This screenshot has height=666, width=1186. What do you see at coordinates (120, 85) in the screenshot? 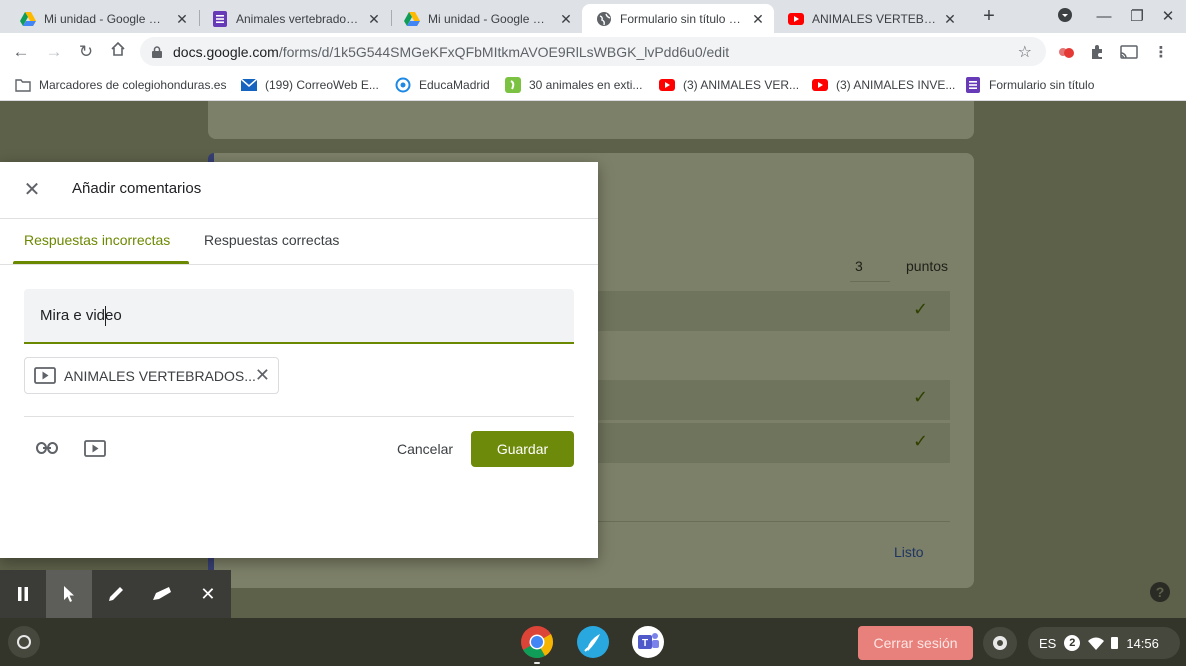
I see `bookmark-item: Marcadores de colegiohonduras.es` at bounding box center [120, 85].